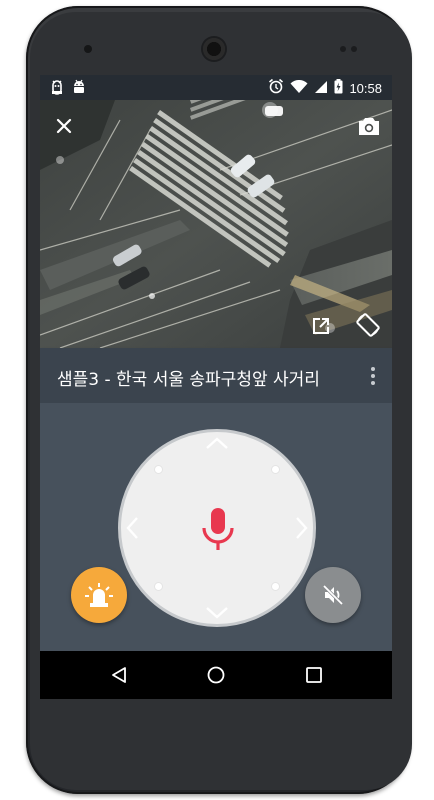 This screenshot has width=434, height=800. Describe the element at coordinates (188, 380) in the screenshot. I see `camera-title: 샘플3 - 한국 서울 송파구청앞 사거리` at that location.